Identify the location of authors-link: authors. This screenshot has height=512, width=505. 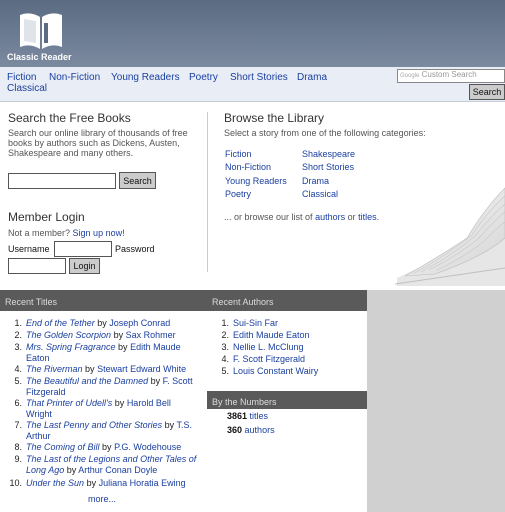
(330, 217).